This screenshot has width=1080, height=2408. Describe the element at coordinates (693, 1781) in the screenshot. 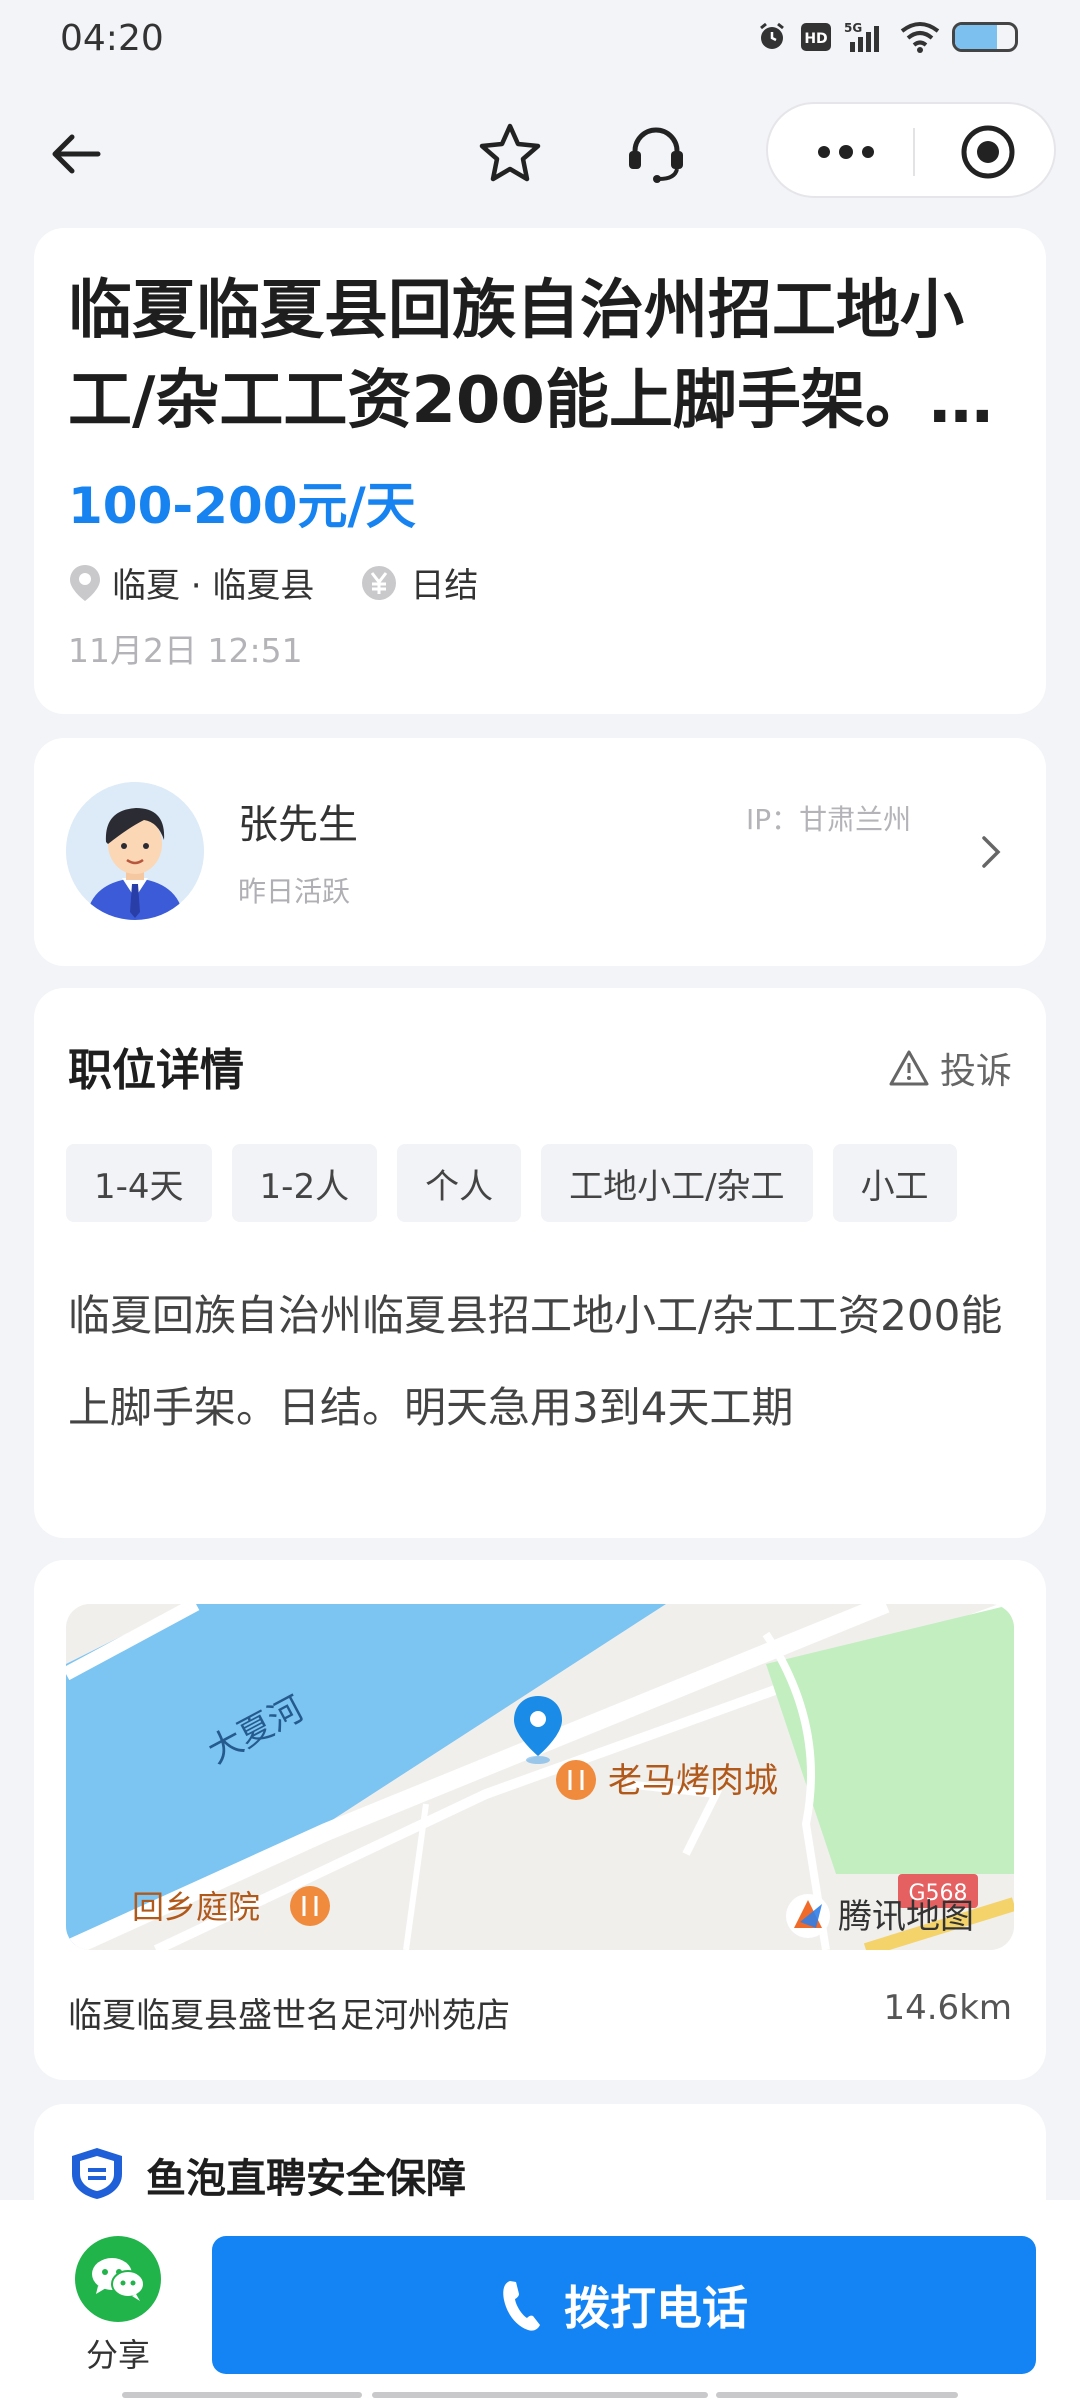

I see `poi-label: 老马烤肉城` at that location.